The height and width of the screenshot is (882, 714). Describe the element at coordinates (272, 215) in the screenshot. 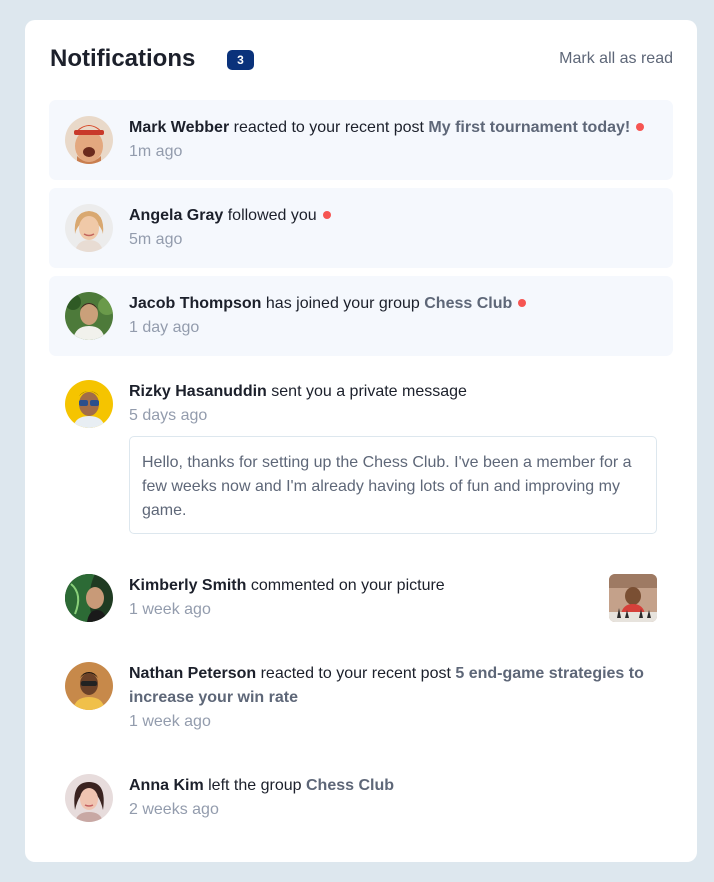

I see `notification-action: followed you` at that location.